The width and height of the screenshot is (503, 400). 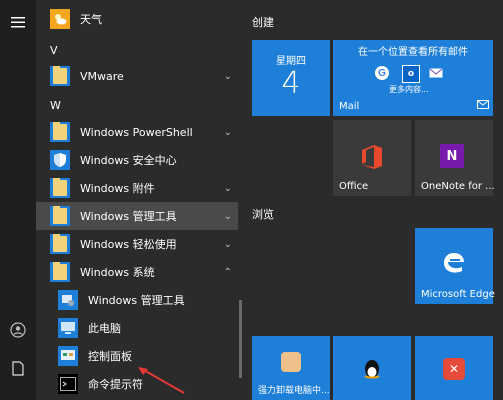 I want to click on edge-tile: Microsoft Edge, so click(x=455, y=266).